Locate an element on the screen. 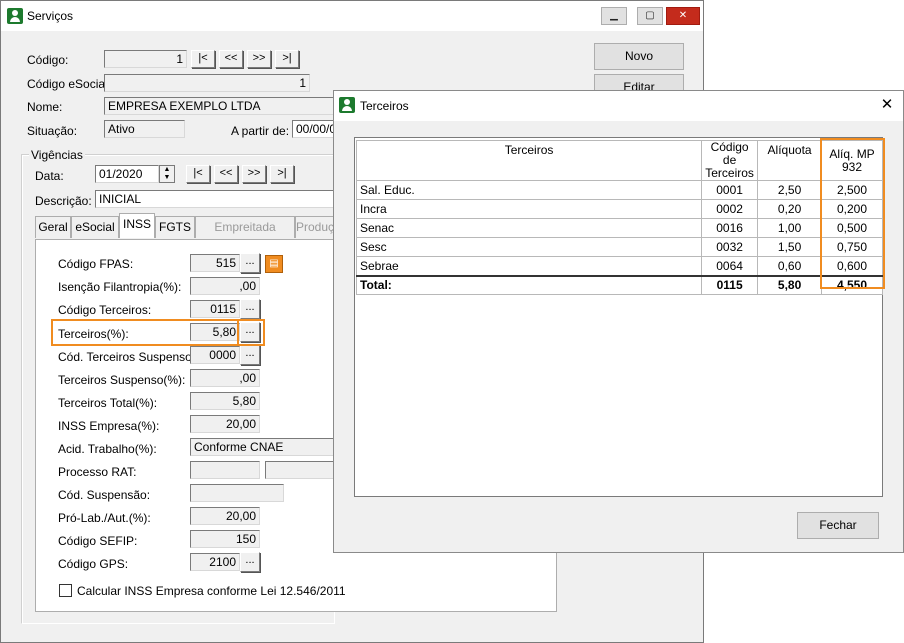 The height and width of the screenshot is (643, 904). descricao-label: Descrição: is located at coordinates (63, 201).